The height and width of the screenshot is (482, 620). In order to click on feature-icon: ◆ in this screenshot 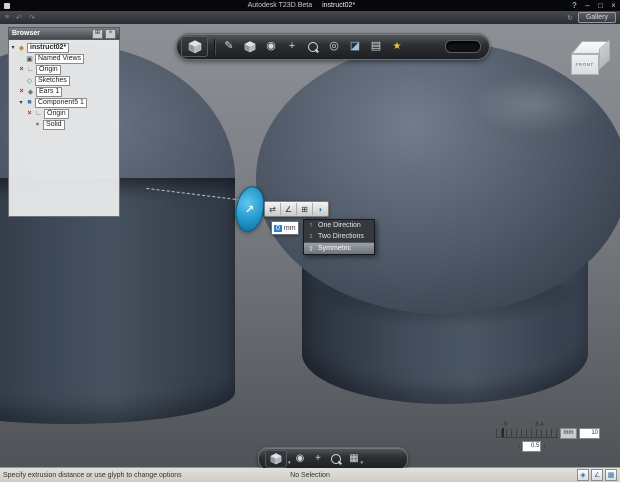, I will do `click(30, 92)`.